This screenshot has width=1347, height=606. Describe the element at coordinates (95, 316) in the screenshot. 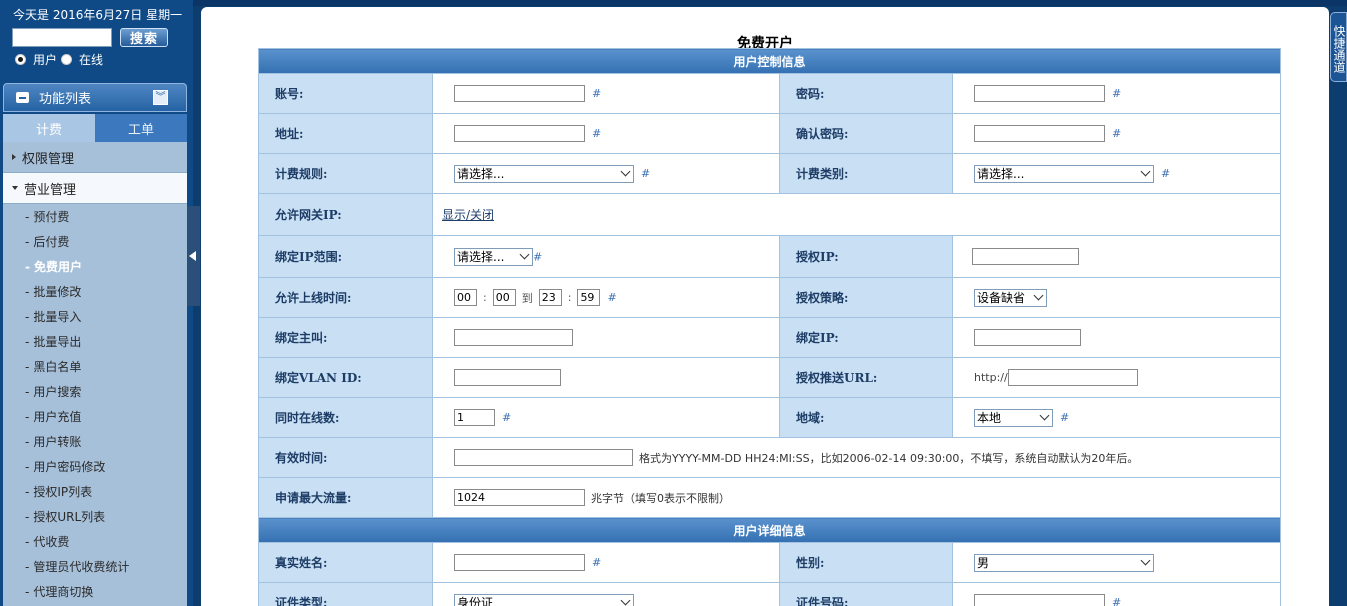

I see `menu-item-batch-import: - 批量导入` at that location.